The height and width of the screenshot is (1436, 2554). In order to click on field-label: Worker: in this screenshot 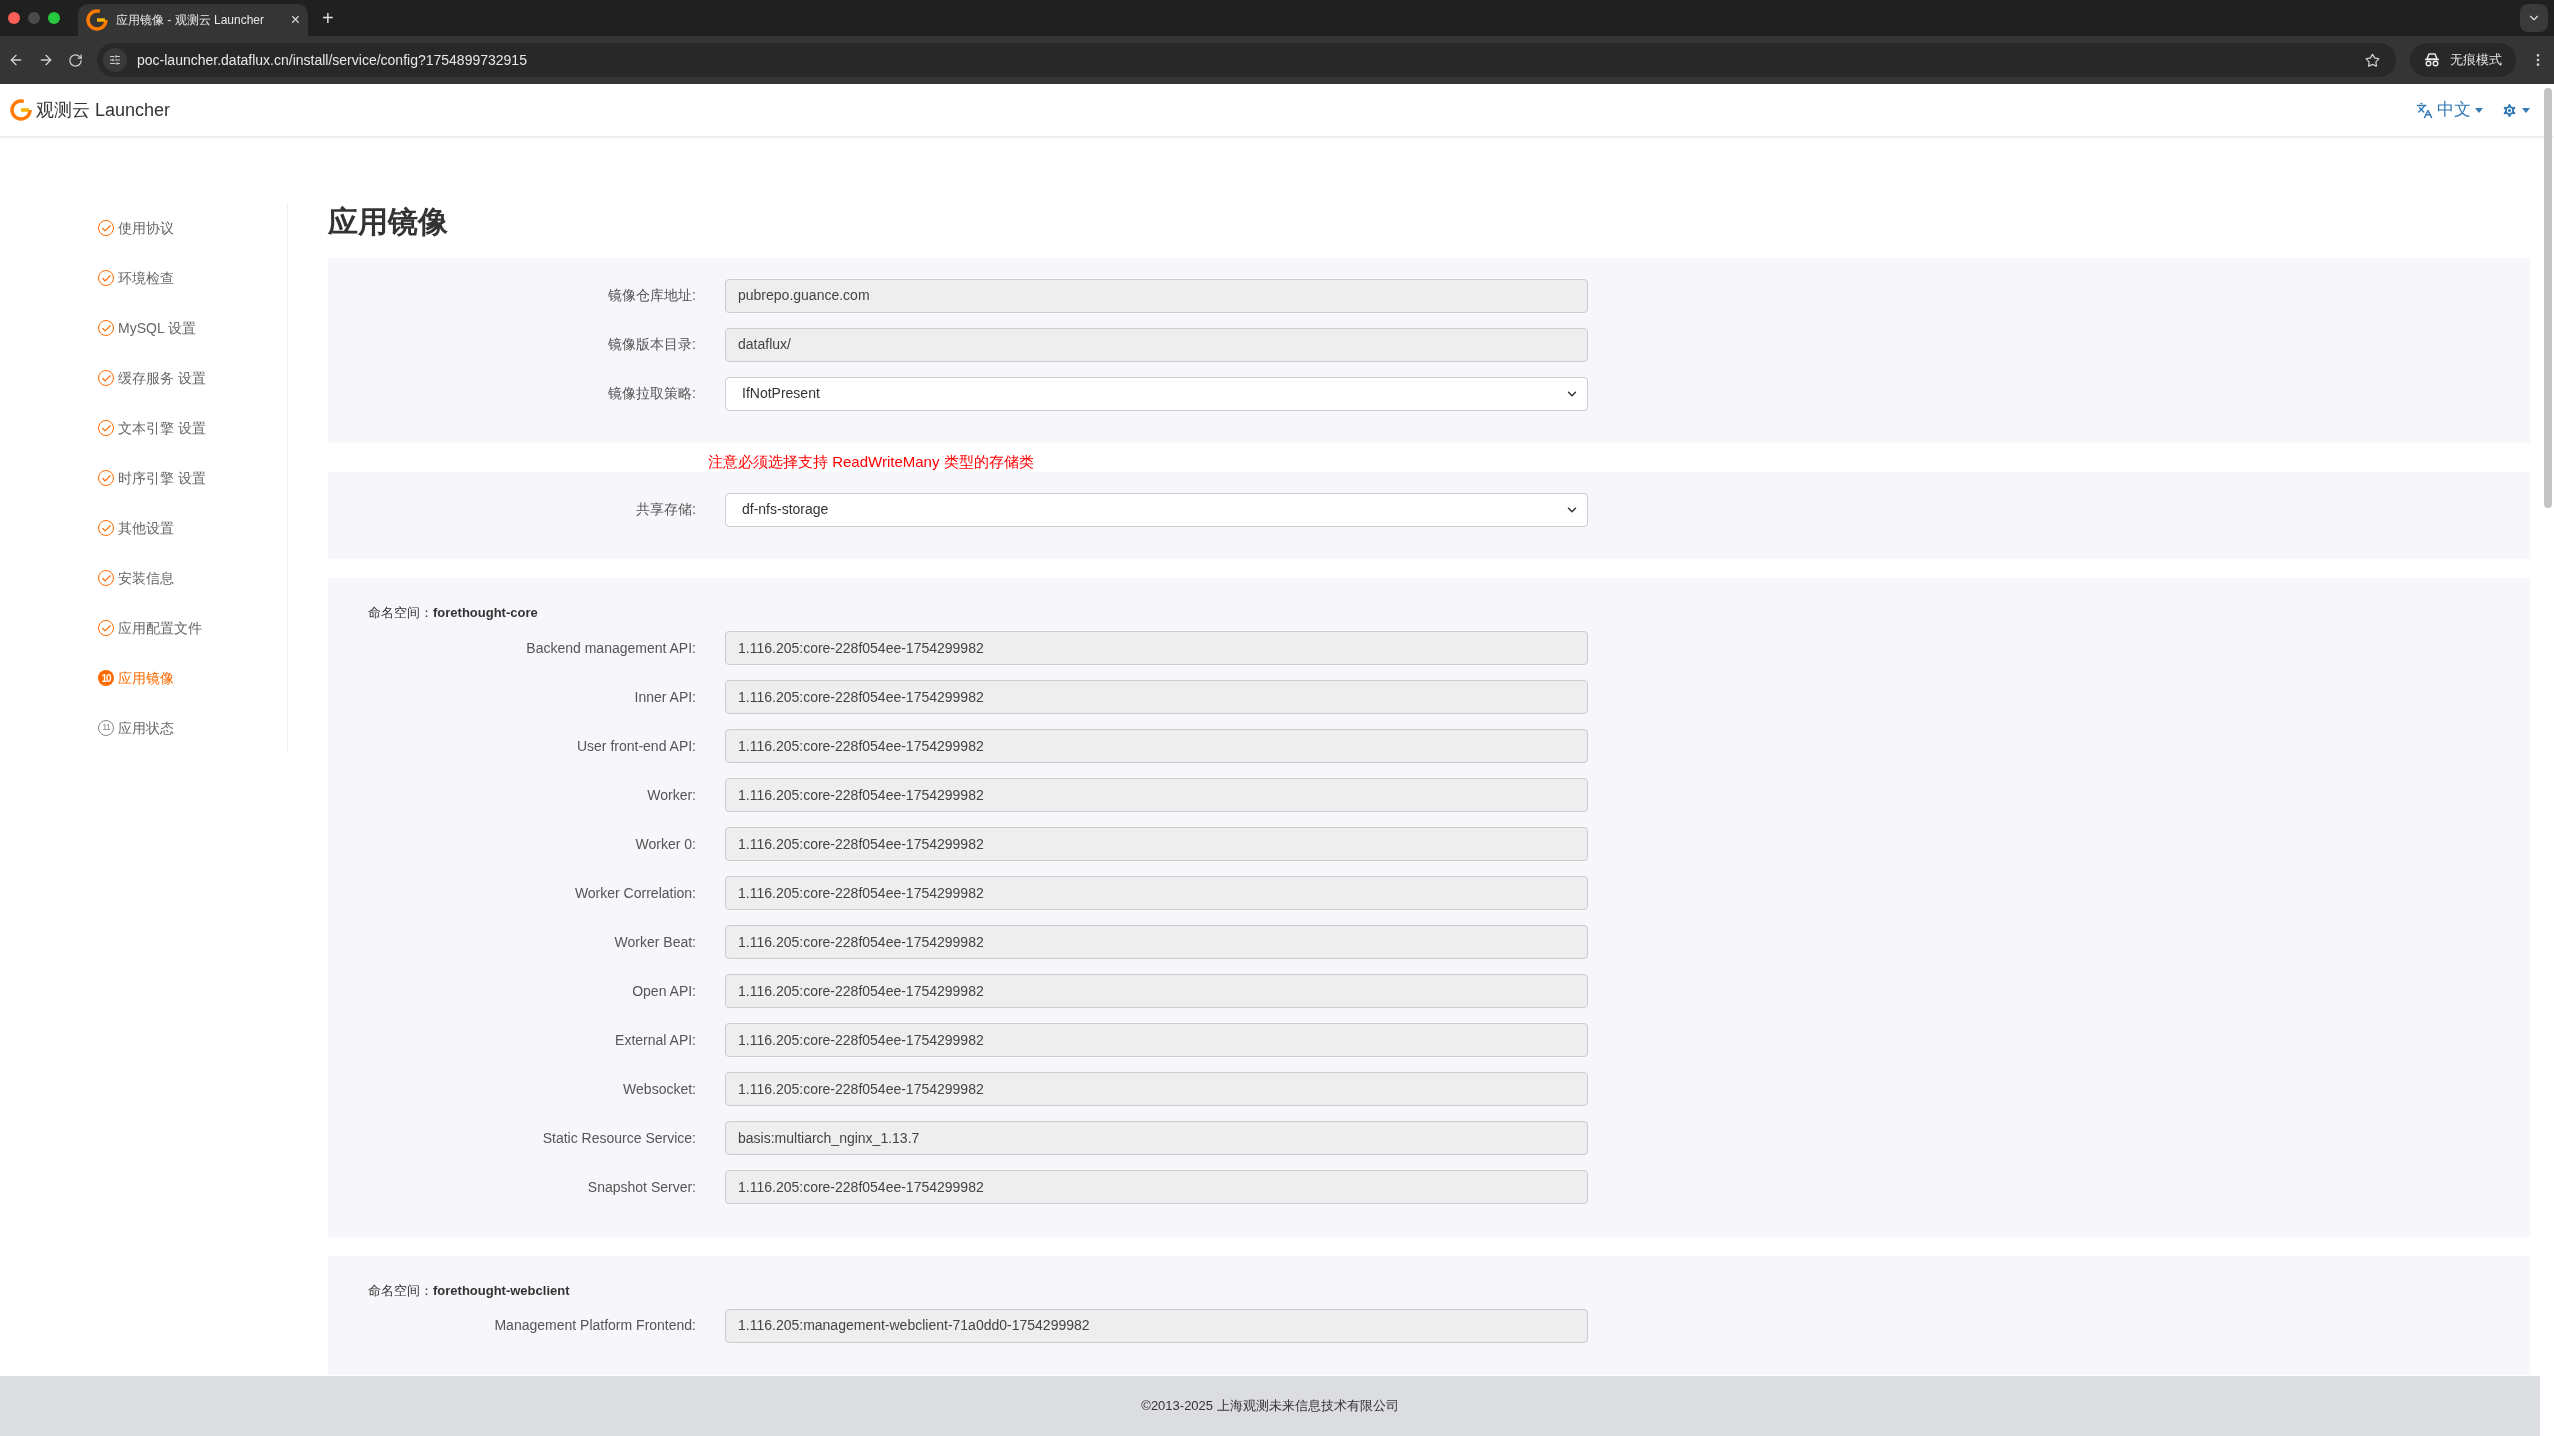, I will do `click(671, 795)`.